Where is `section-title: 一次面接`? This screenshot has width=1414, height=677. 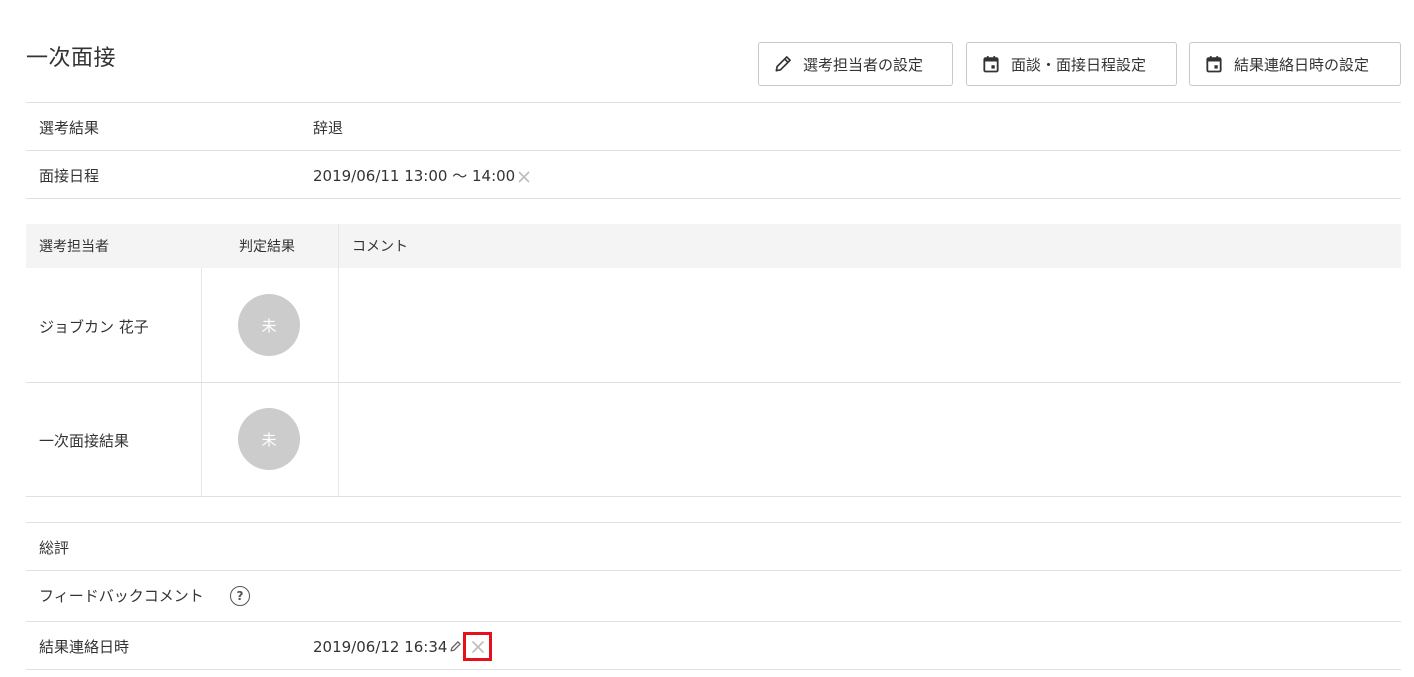
section-title: 一次面接 is located at coordinates (71, 58).